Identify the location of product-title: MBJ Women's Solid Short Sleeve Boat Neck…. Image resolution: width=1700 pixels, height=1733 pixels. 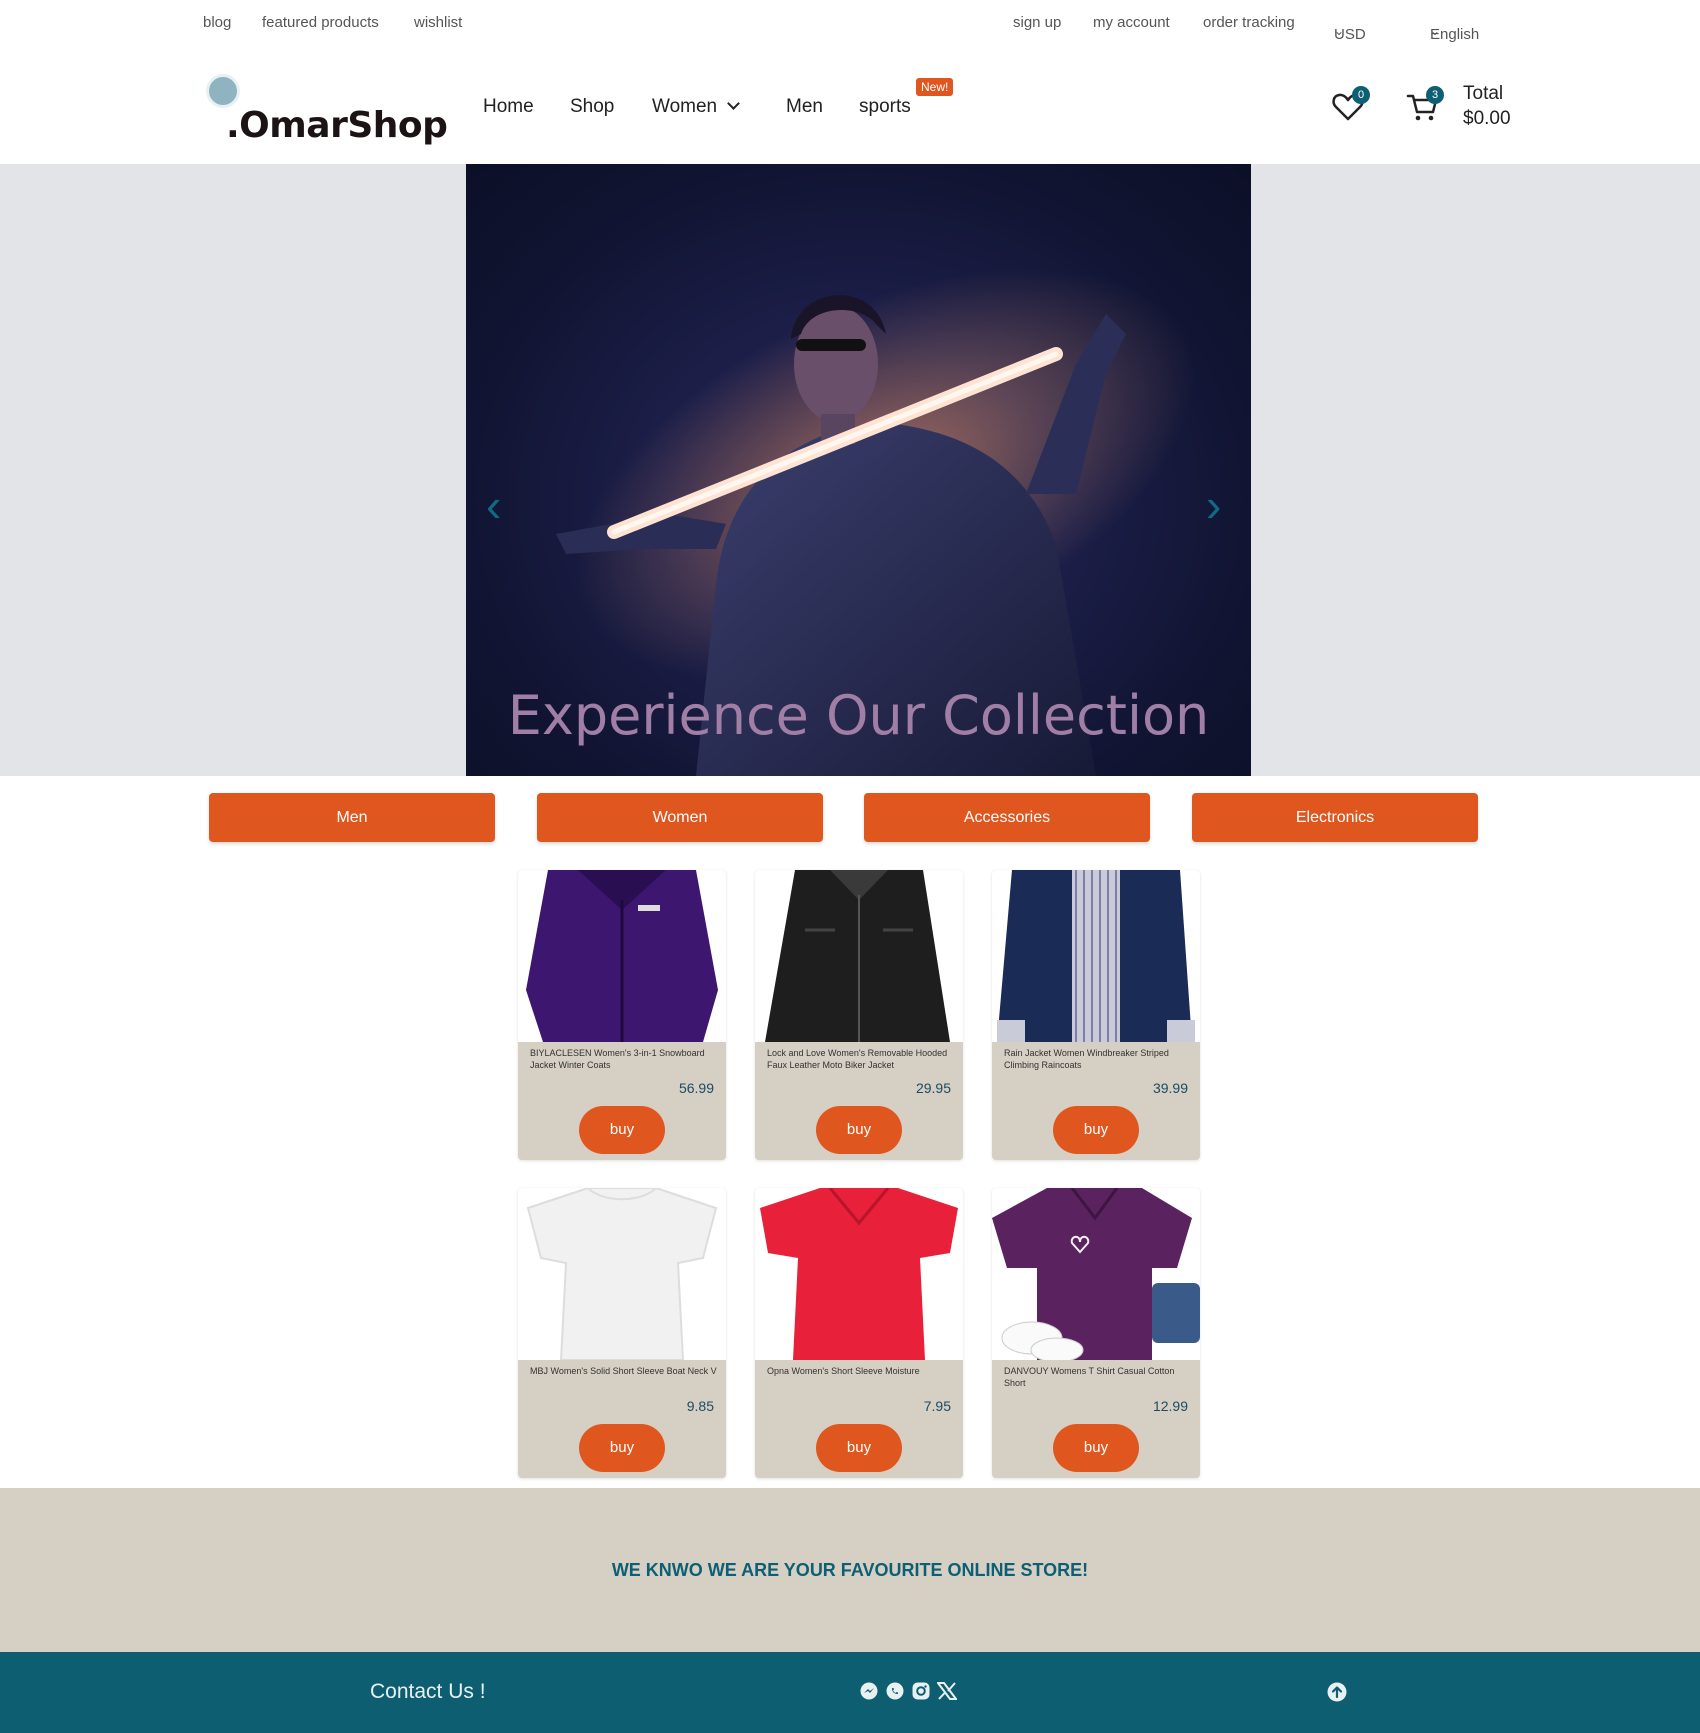
(623, 1371).